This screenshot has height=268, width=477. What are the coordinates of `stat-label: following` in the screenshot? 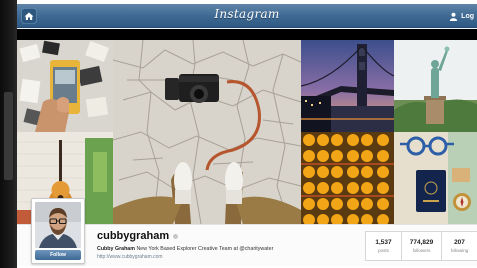 It's located at (459, 250).